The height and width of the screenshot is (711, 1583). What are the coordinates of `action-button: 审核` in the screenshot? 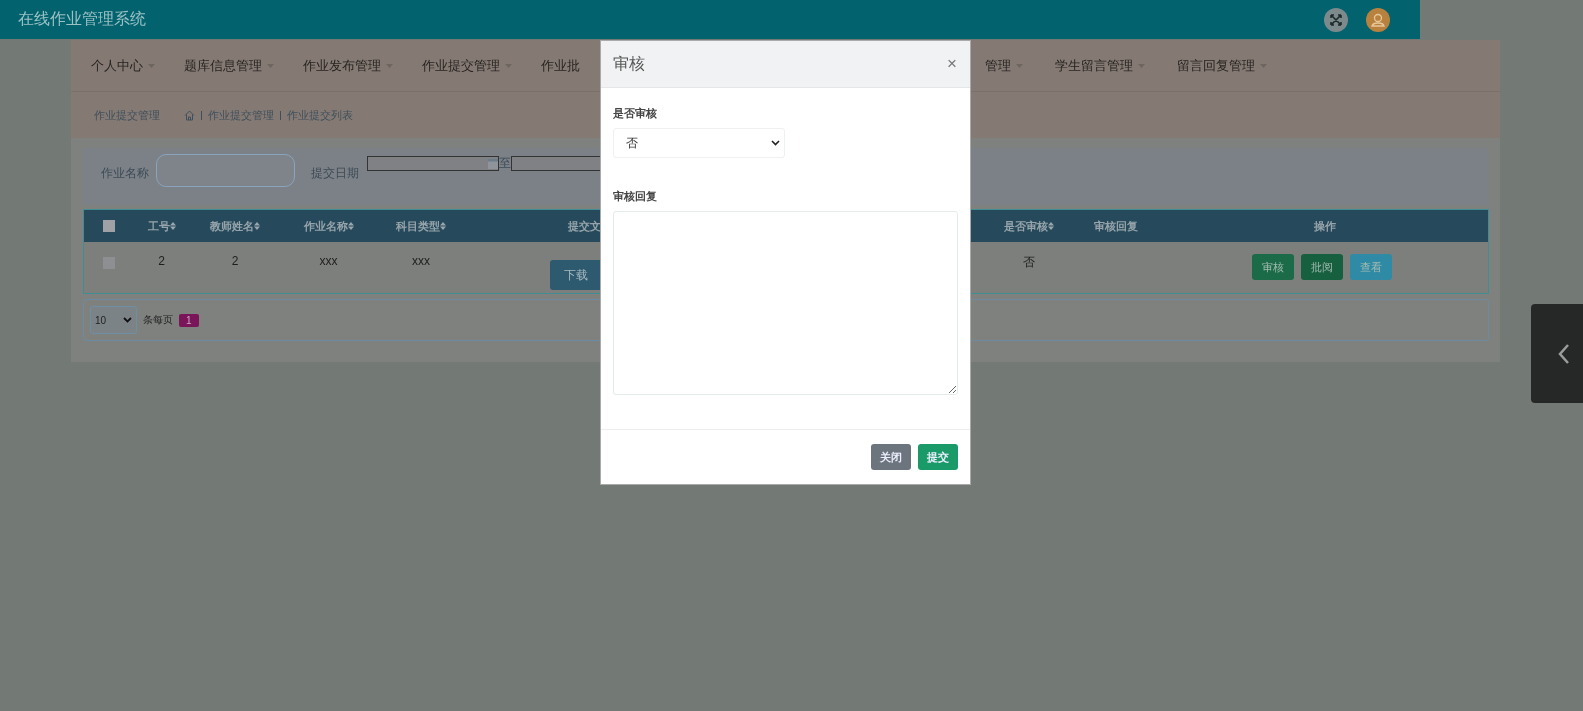 It's located at (1273, 267).